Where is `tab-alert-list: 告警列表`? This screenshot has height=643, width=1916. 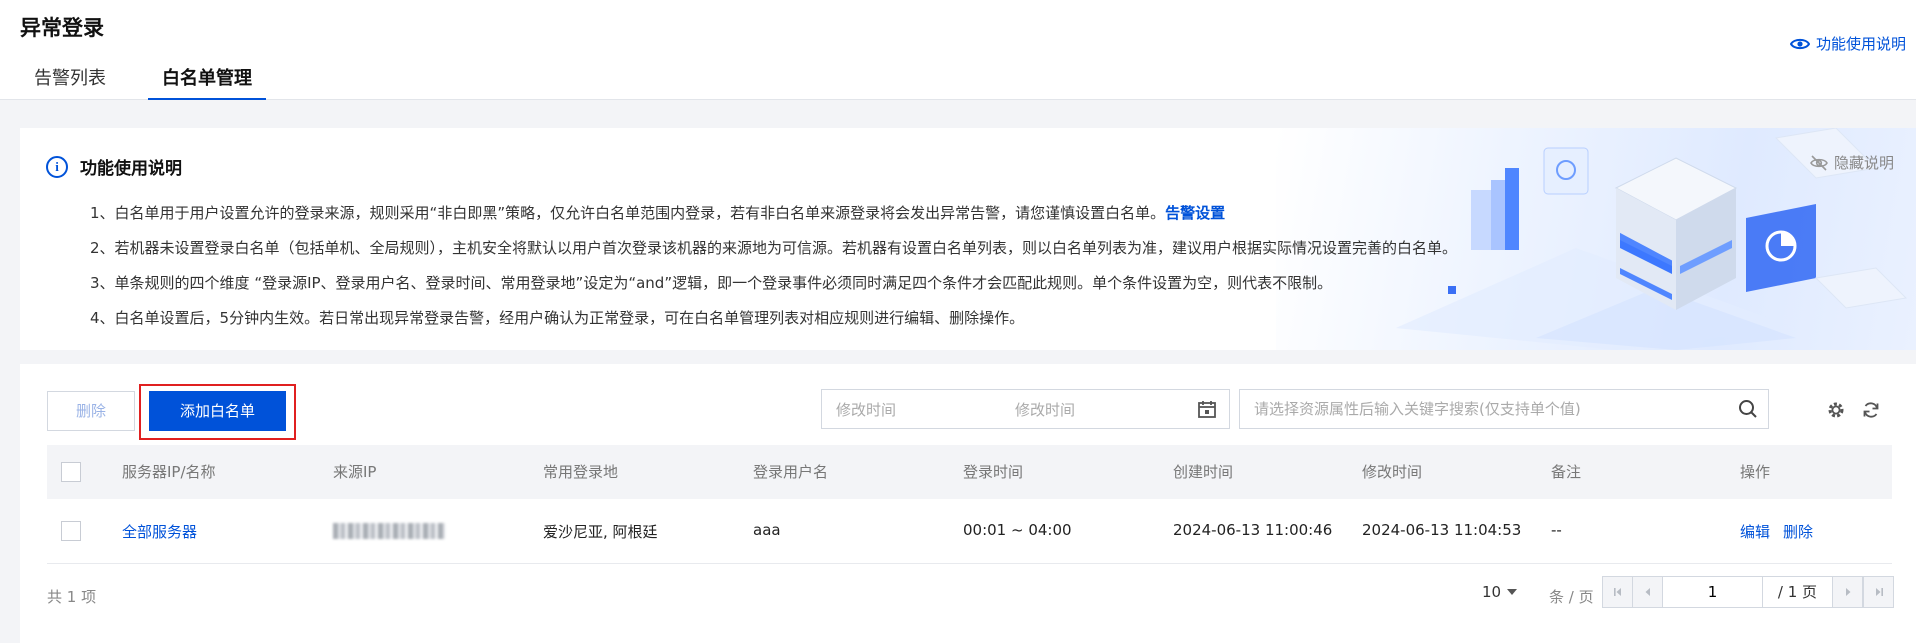 tab-alert-list: 告警列表 is located at coordinates (70, 81).